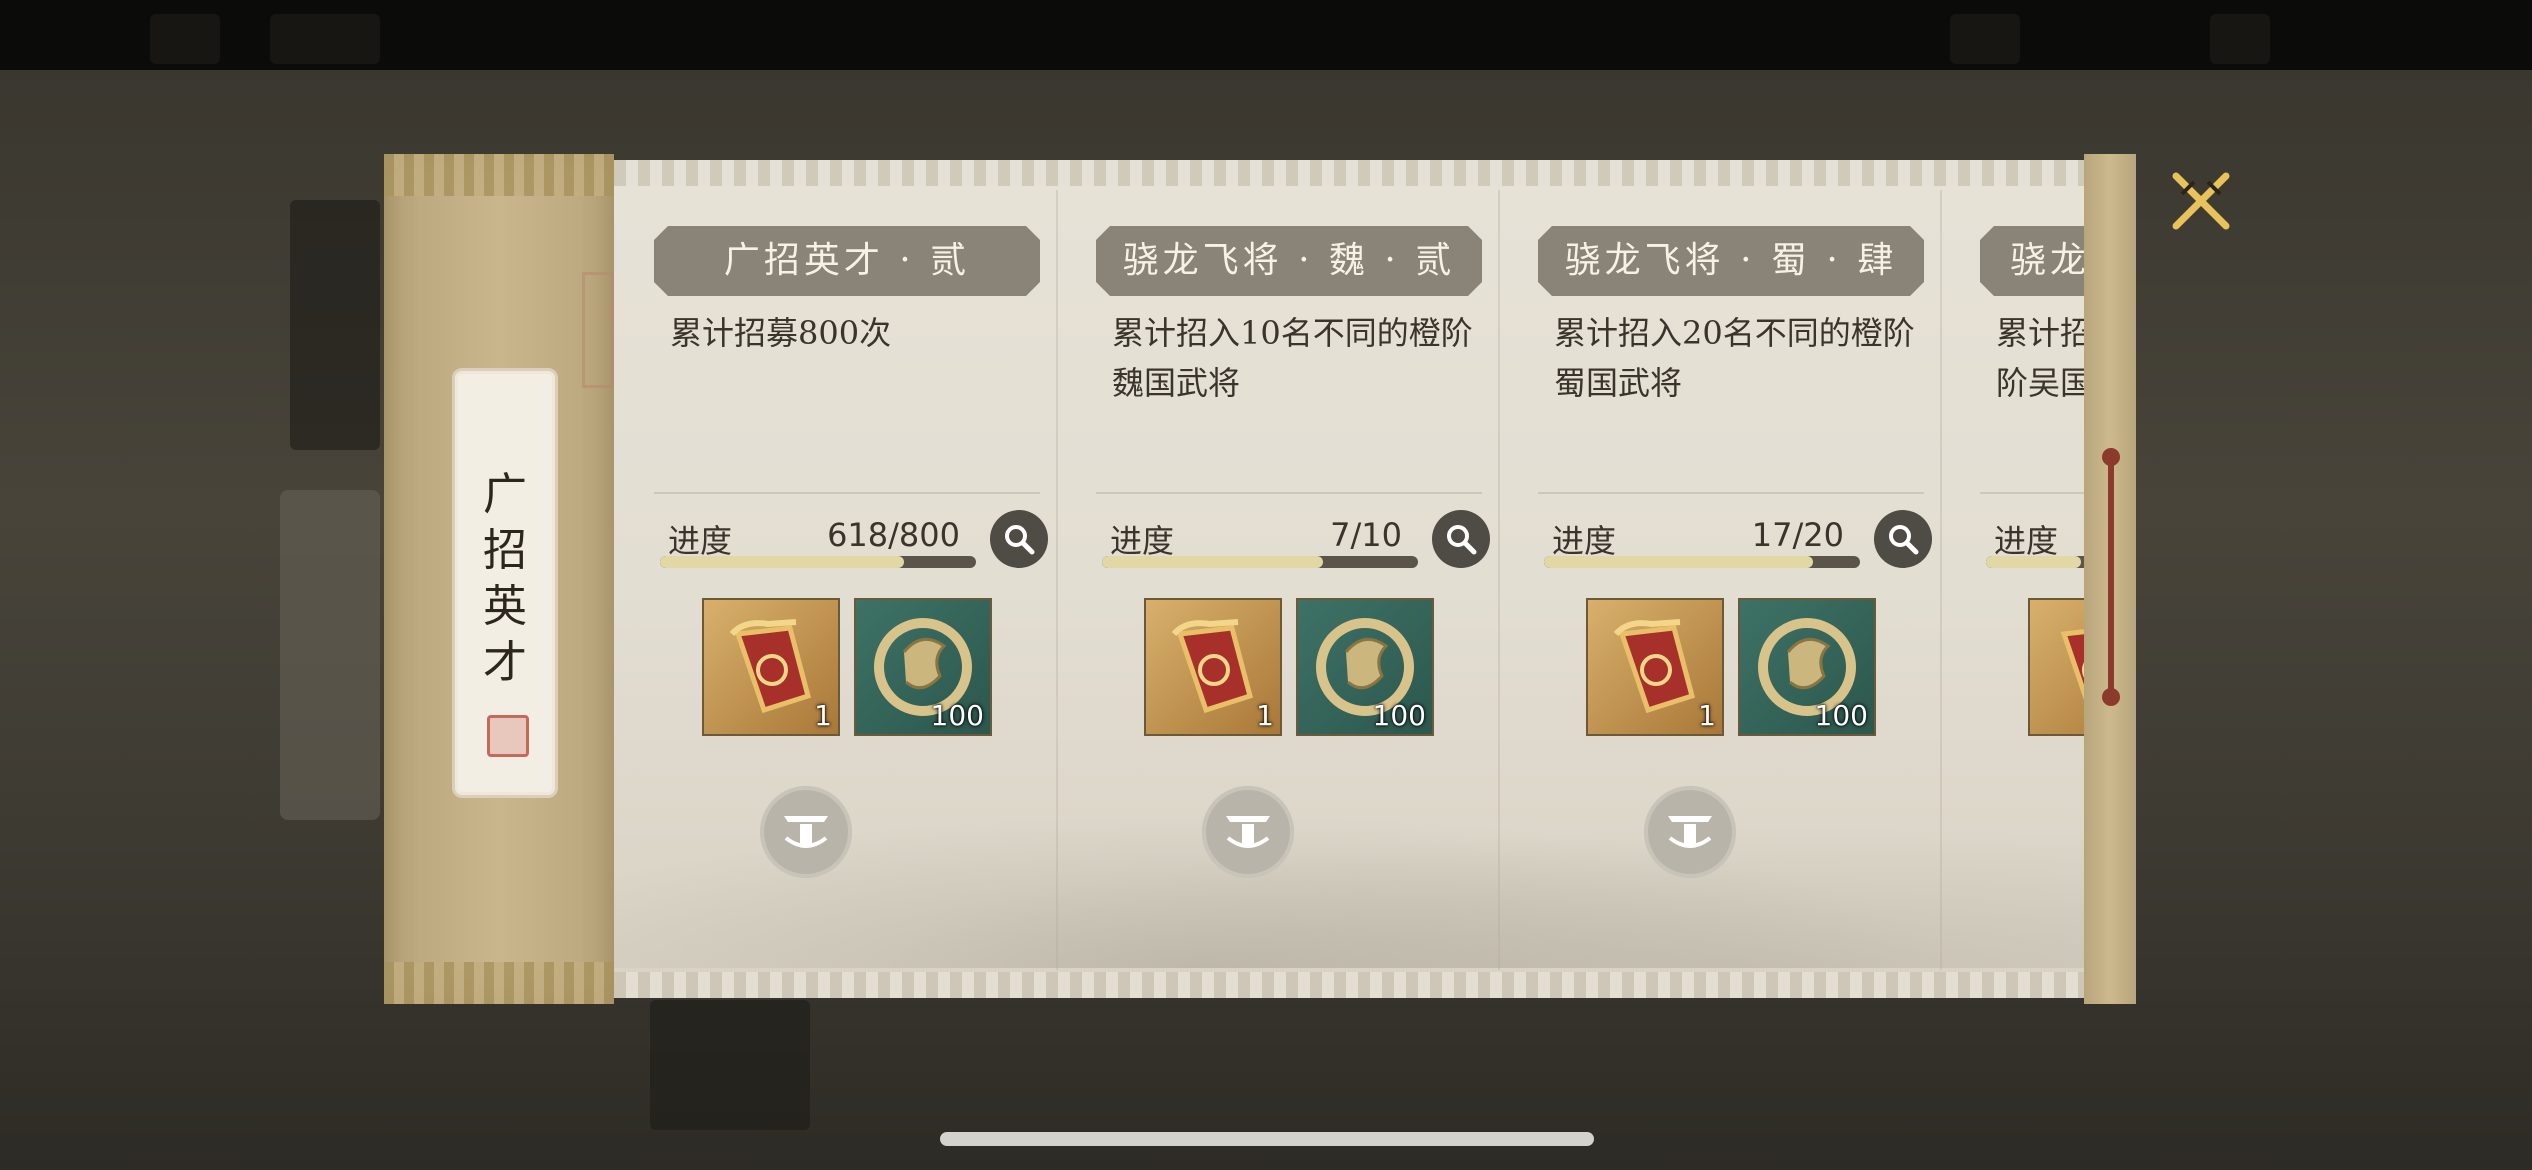 Image resolution: width=2532 pixels, height=1170 pixels. What do you see at coordinates (2012, 579) in the screenshot?
I see `achievement-card: 骁龙 累计招 阶吴国 进度` at bounding box center [2012, 579].